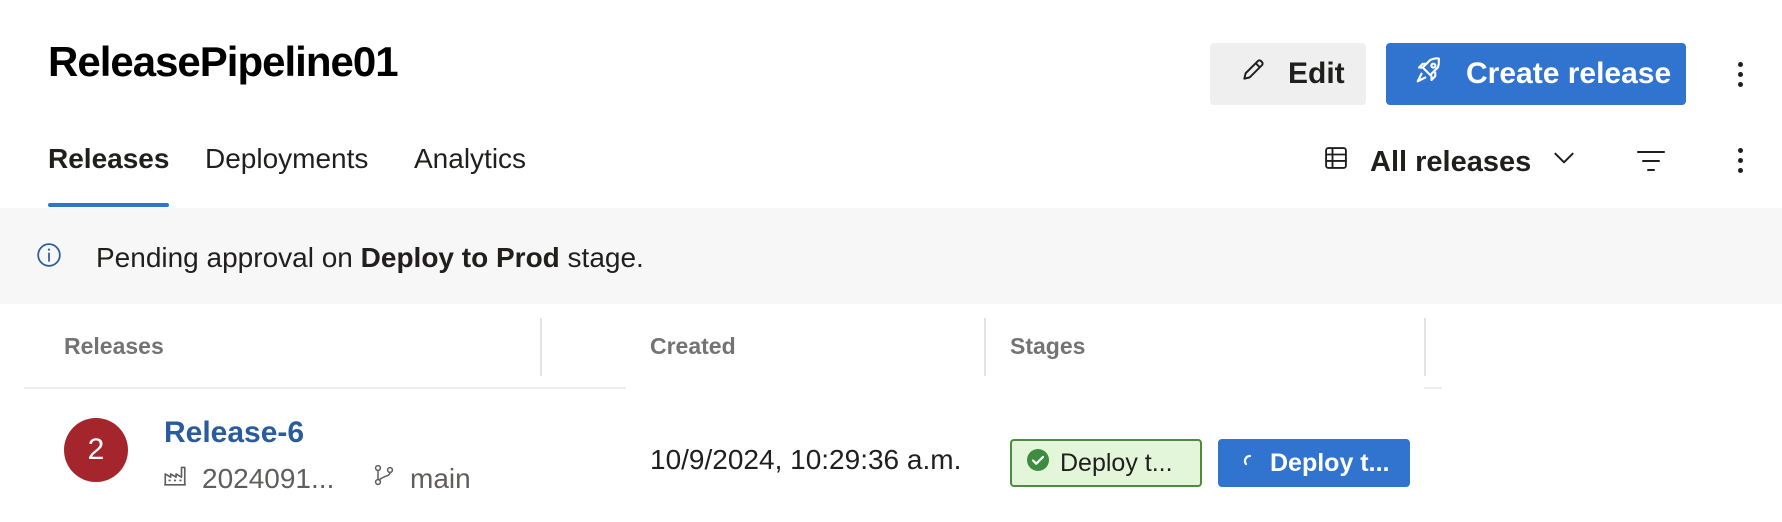 The image size is (1782, 522). Describe the element at coordinates (806, 459) in the screenshot. I see `created-date: 10/9/2024, 10:29:36 a.m.` at that location.